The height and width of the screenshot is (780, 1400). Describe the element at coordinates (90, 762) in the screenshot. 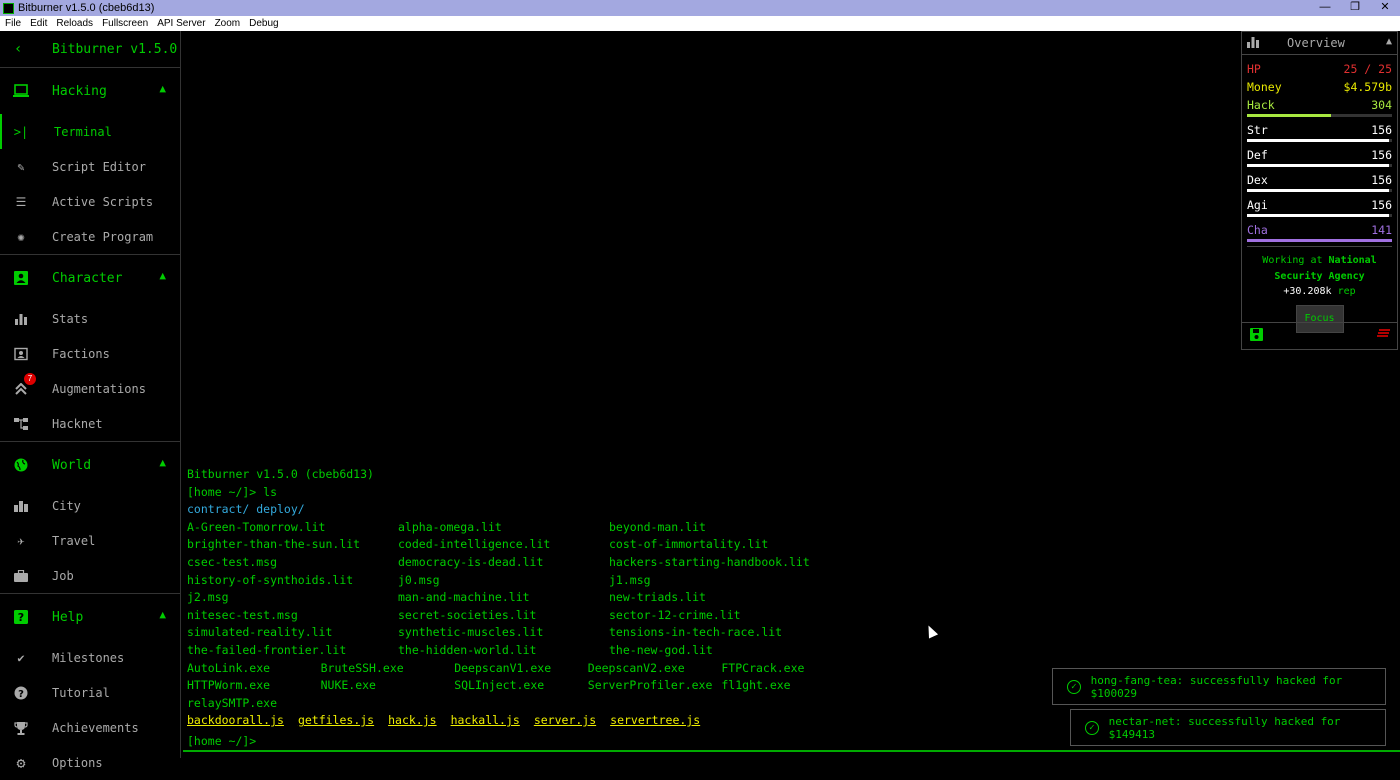

I see `sidebar-item-options: ⚙ Options` at that location.